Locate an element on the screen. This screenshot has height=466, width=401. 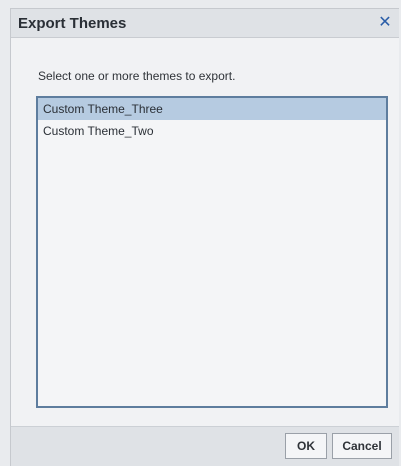
cancel-button: Cancel is located at coordinates (362, 446).